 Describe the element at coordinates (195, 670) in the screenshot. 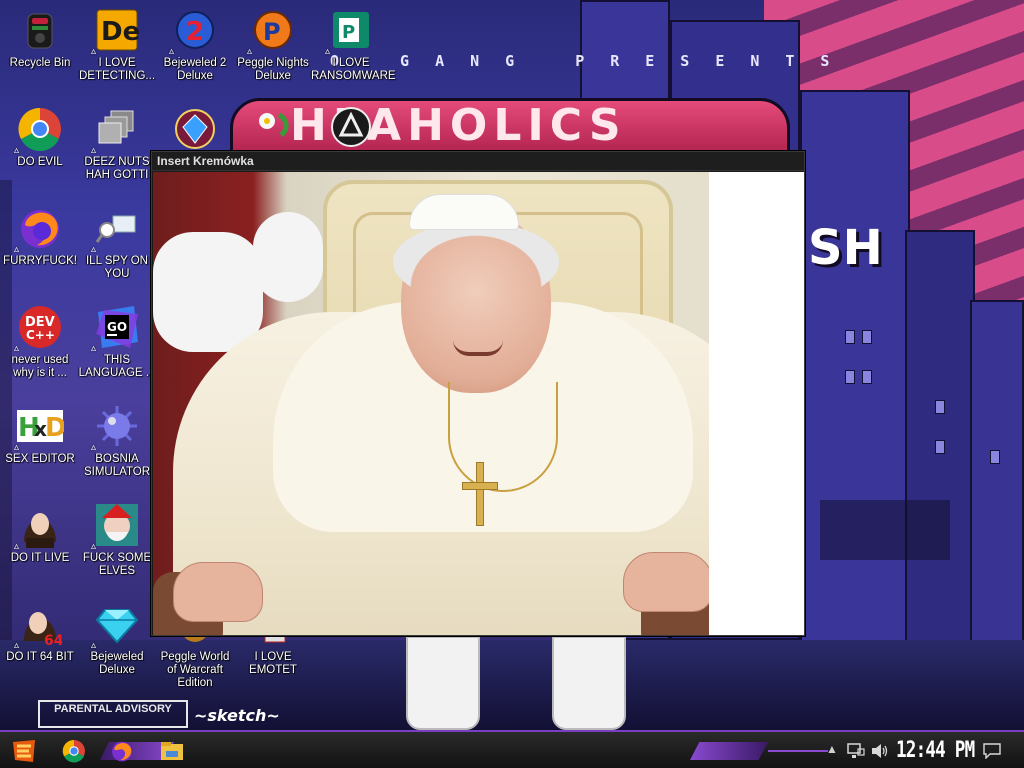

I see `icon-label: Peggle World of Warcraft Edition` at that location.